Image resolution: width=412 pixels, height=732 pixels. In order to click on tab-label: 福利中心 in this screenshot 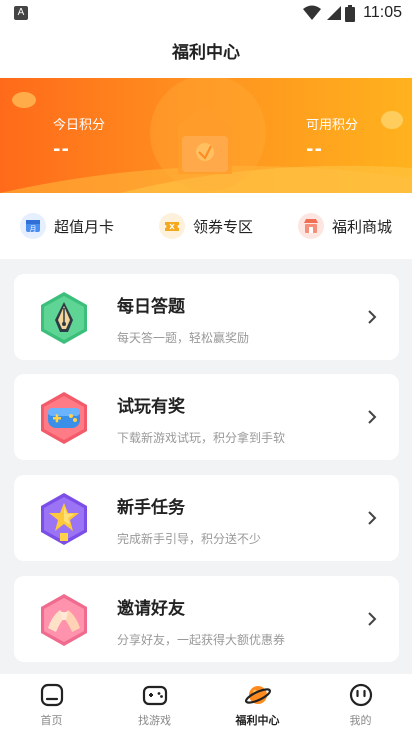, I will do `click(257, 720)`.